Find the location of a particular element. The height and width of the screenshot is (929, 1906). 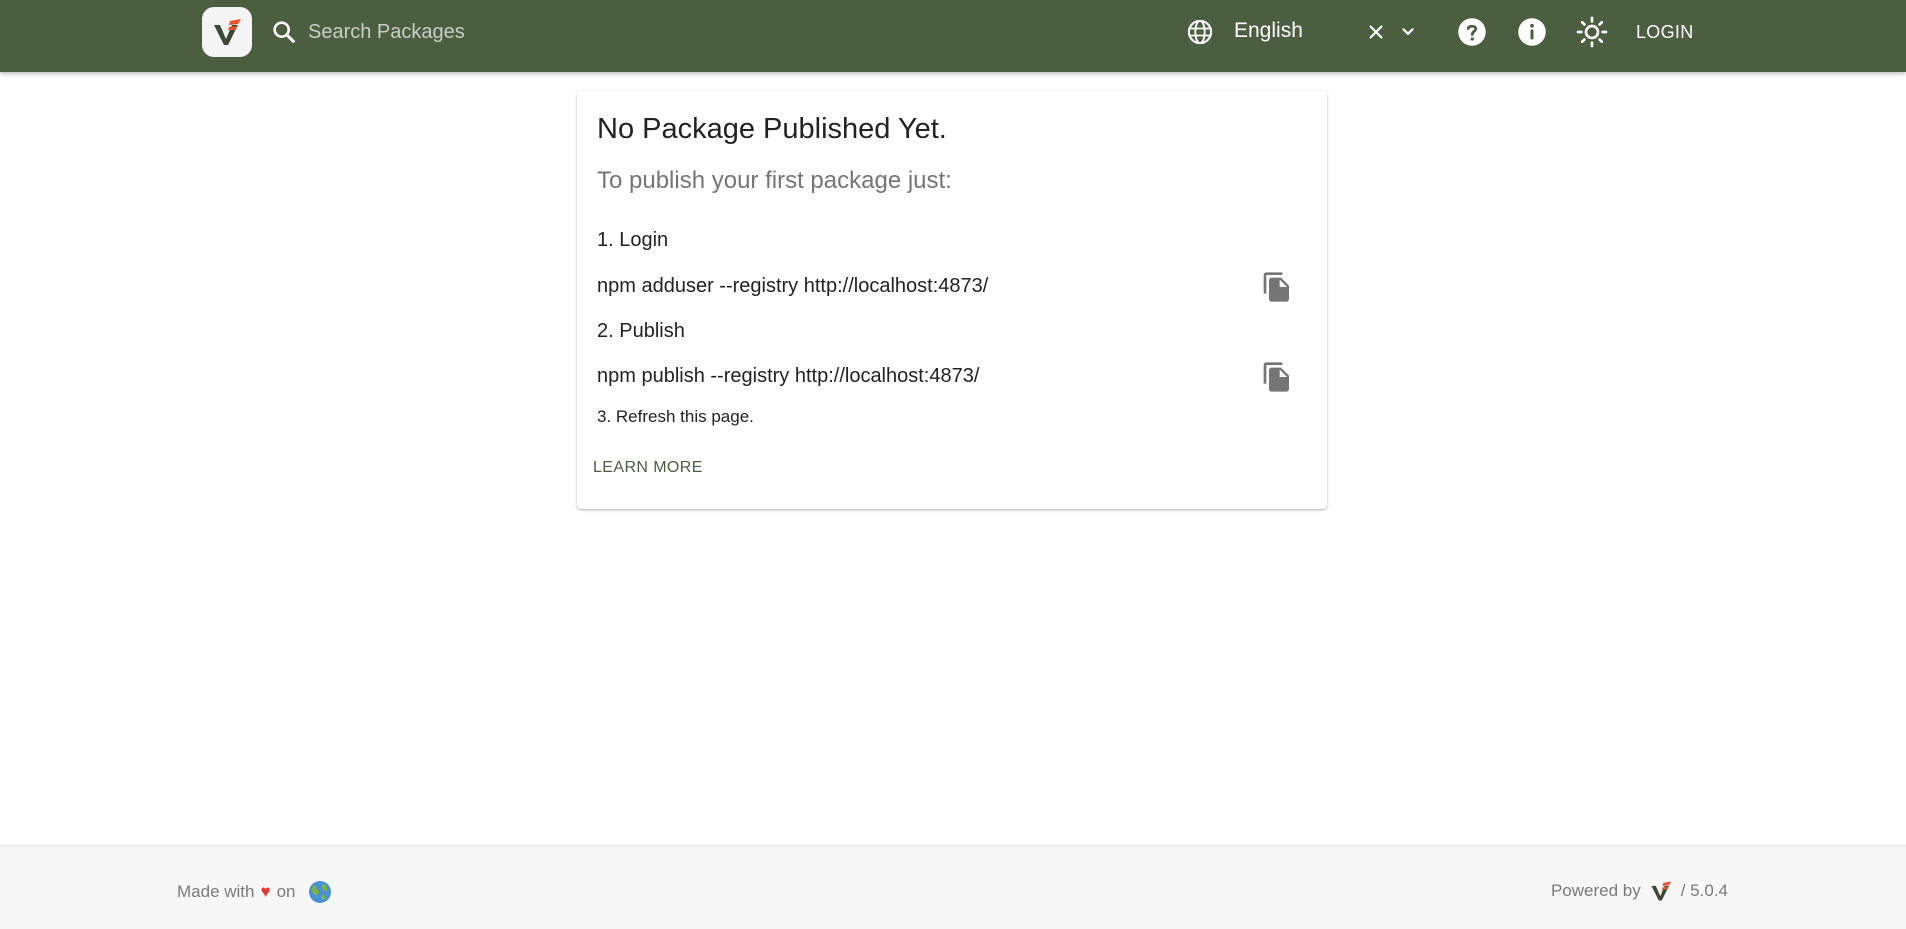

heart-icon: ♥ is located at coordinates (265, 891).